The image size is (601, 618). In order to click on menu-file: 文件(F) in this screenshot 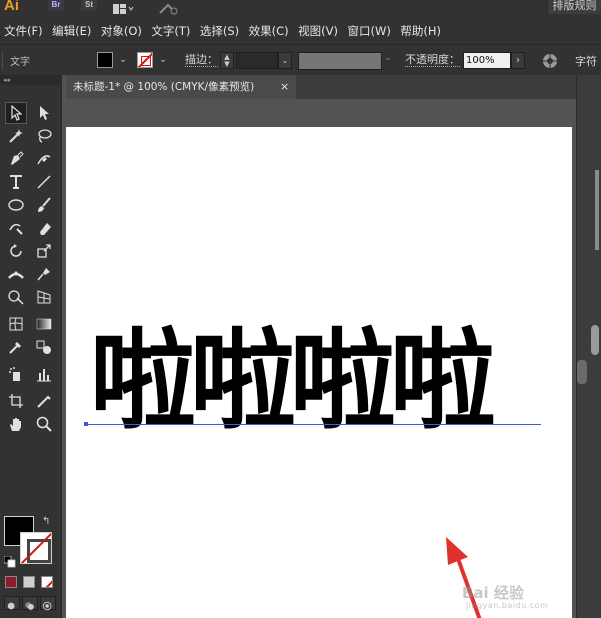, I will do `click(23, 31)`.